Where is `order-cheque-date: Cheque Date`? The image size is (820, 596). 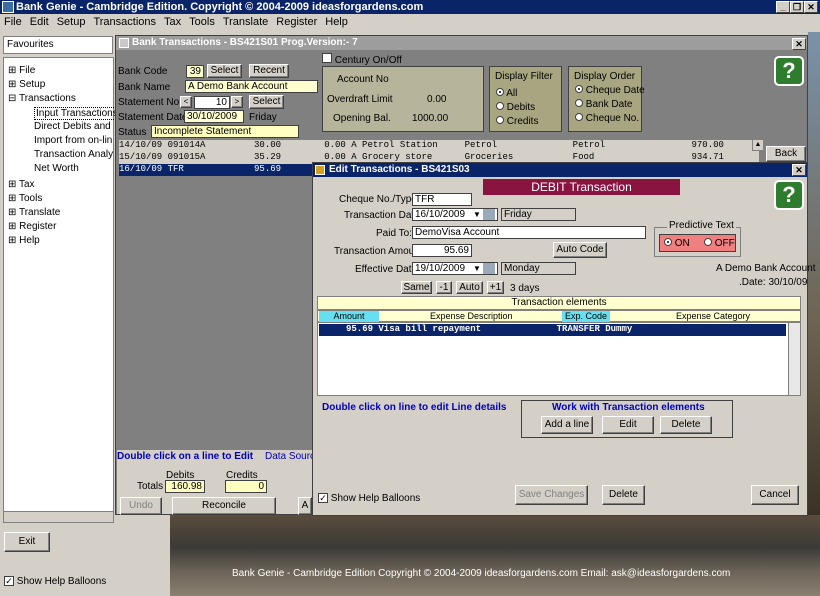
order-cheque-date: Cheque Date is located at coordinates (610, 90).